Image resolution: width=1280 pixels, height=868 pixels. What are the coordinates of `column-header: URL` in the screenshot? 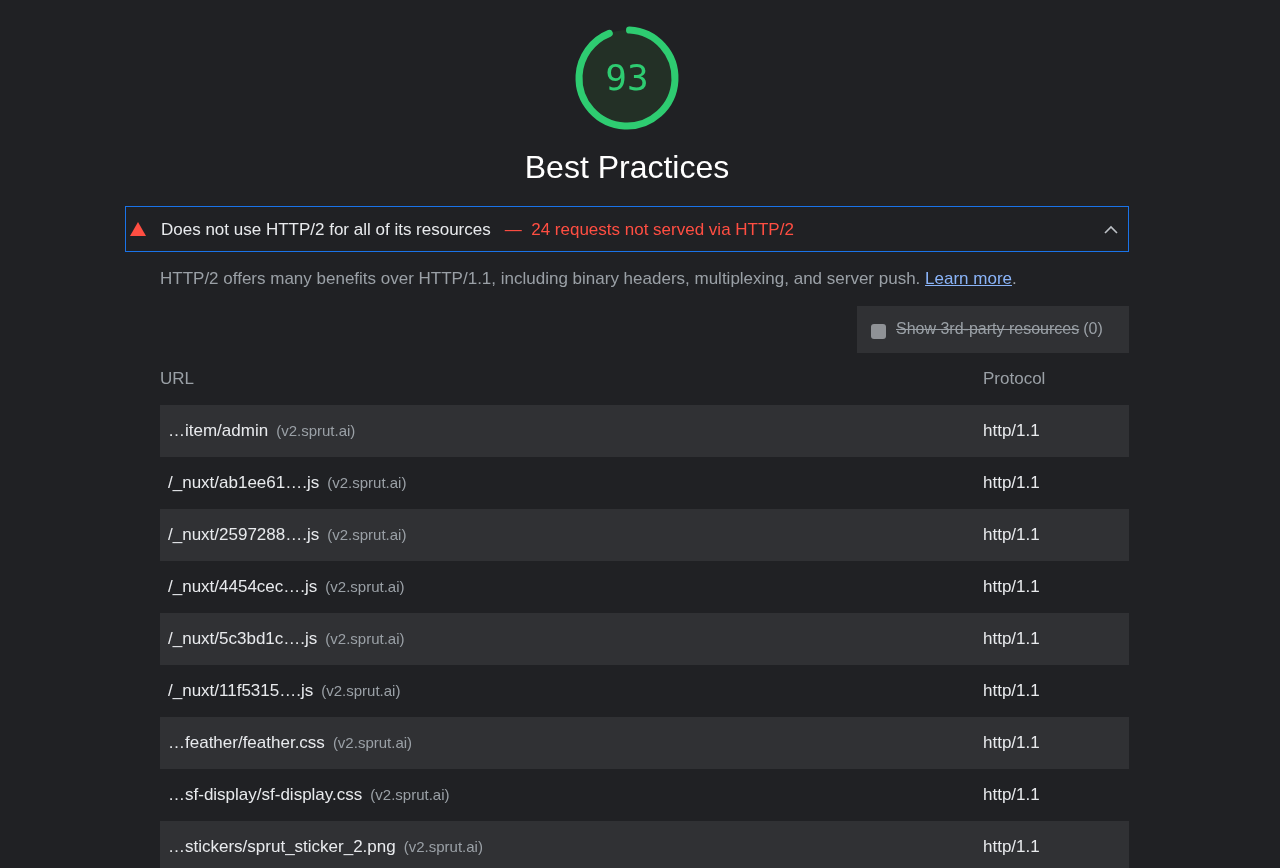 It's located at (177, 379).